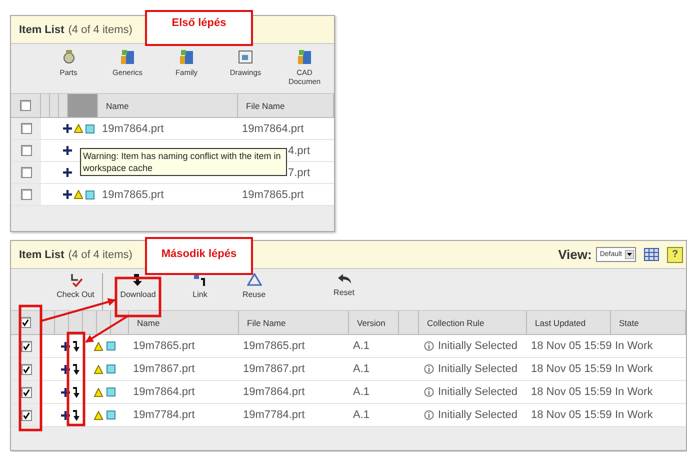  Describe the element at coordinates (575, 254) in the screenshot. I see `view-label: View:` at that location.